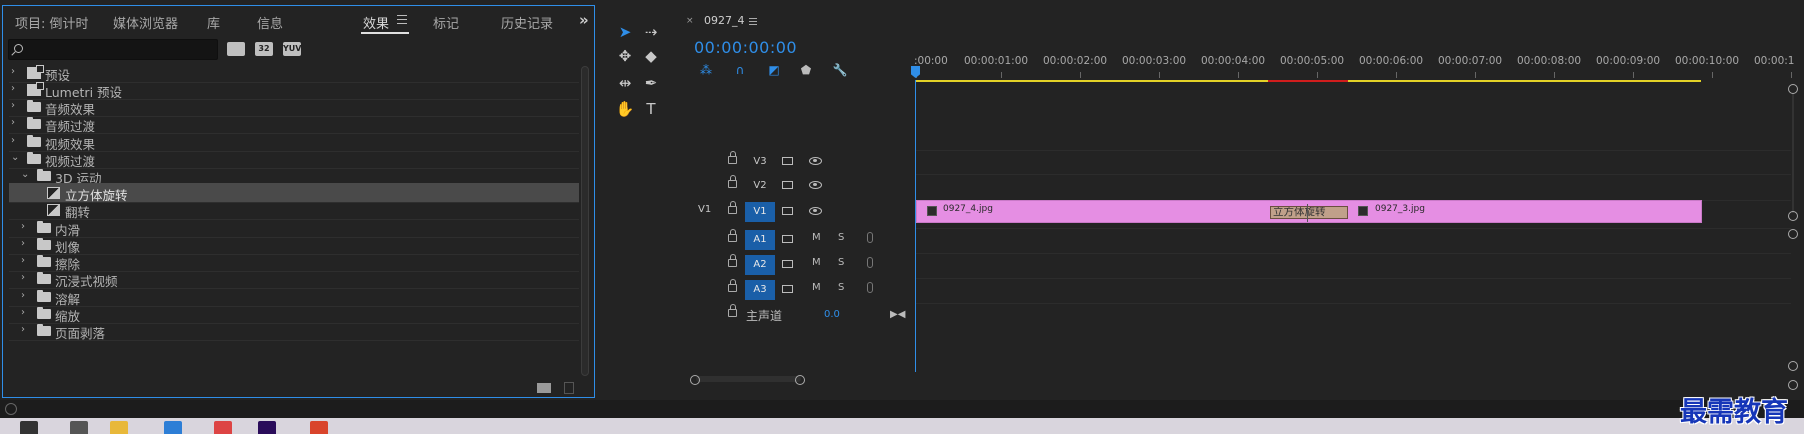  Describe the element at coordinates (760, 212) in the screenshot. I see `track-target: V1` at that location.